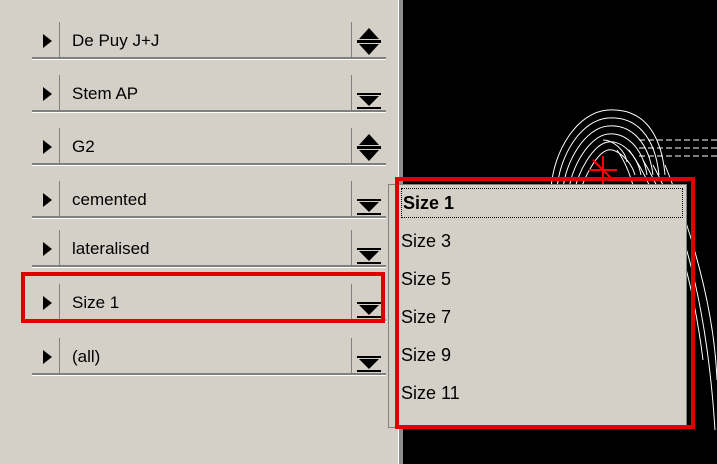  What do you see at coordinates (205, 200) in the screenshot?
I see `row-fixation: cemented` at bounding box center [205, 200].